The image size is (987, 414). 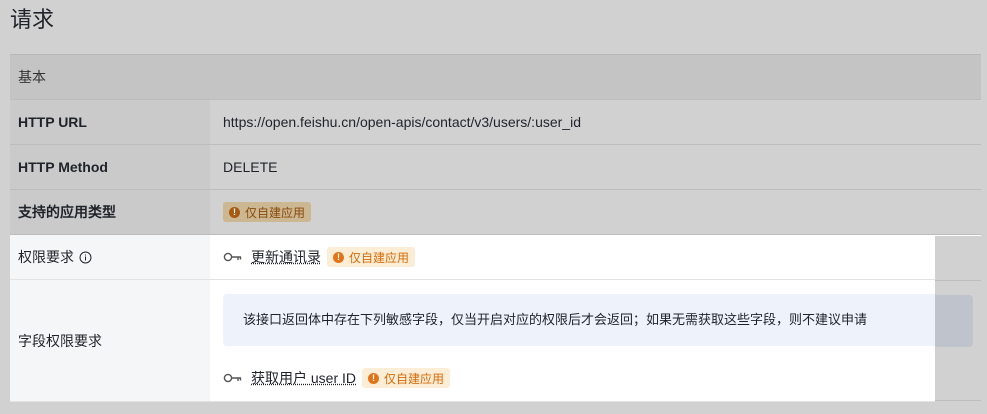 I want to click on permission-value-cell: 更新通讯录 ! 仅自建应用, so click(x=595, y=257).